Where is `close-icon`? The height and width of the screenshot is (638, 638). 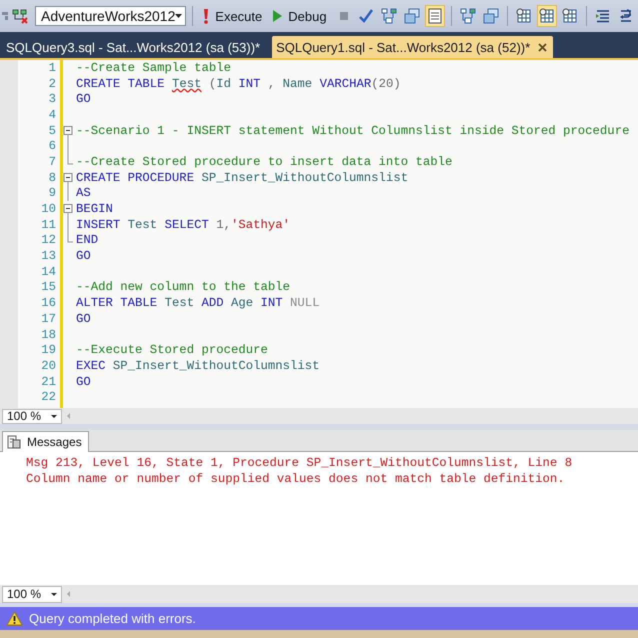
close-icon is located at coordinates (543, 47).